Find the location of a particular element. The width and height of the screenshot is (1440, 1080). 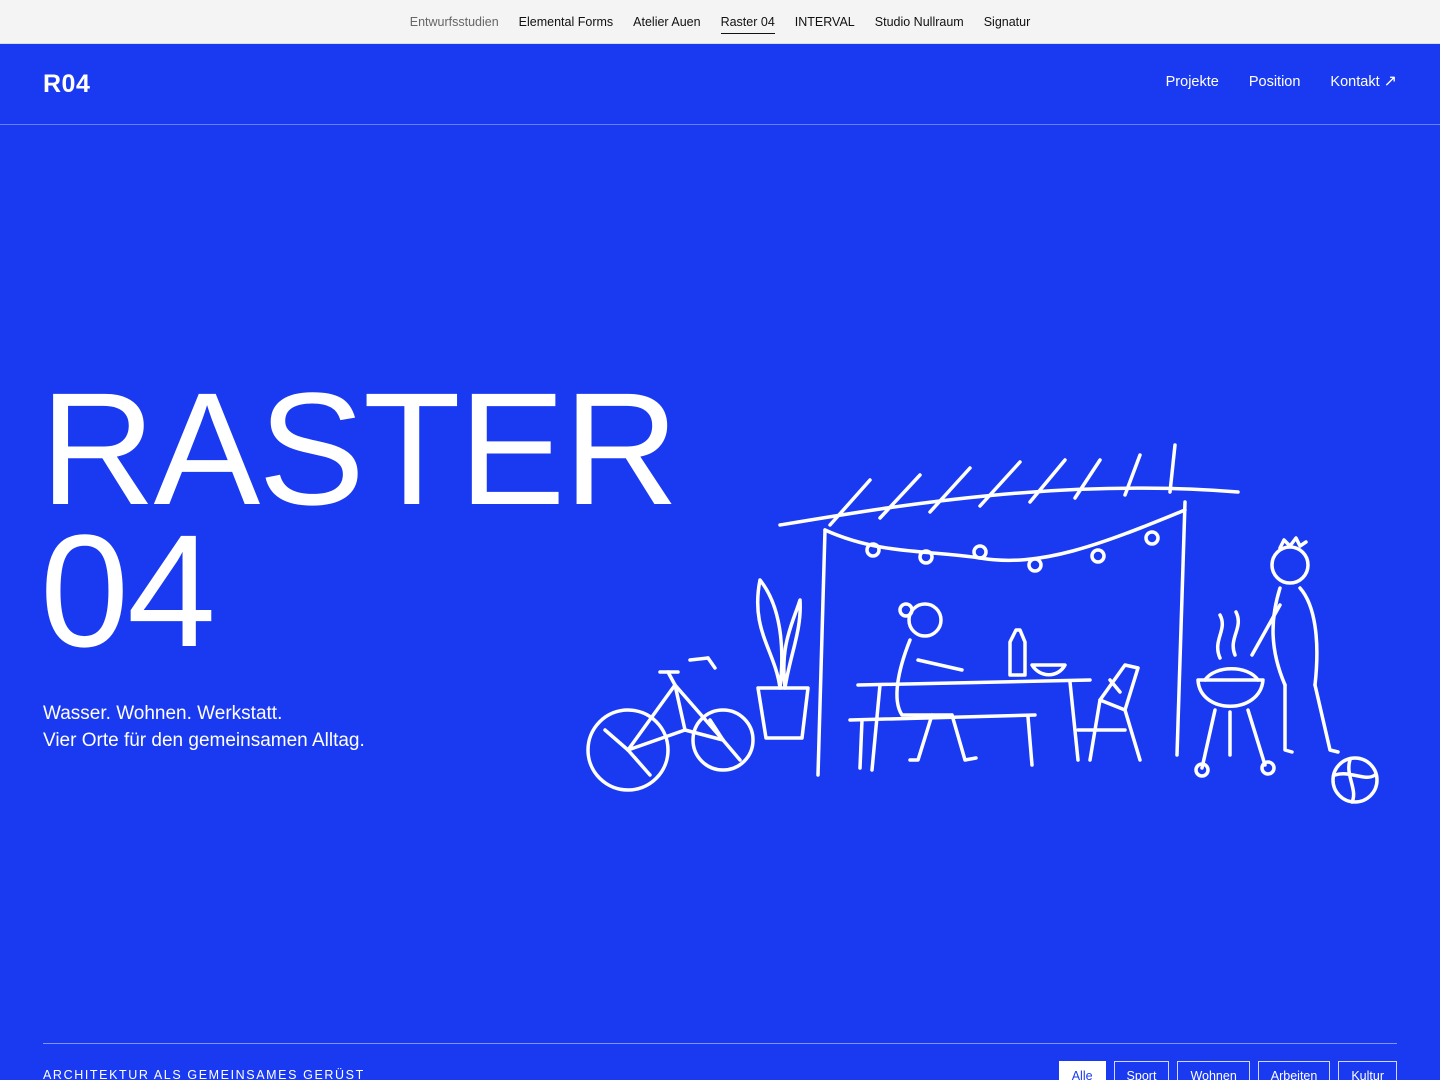

pergola-drawing is located at coordinates (1009, 610).